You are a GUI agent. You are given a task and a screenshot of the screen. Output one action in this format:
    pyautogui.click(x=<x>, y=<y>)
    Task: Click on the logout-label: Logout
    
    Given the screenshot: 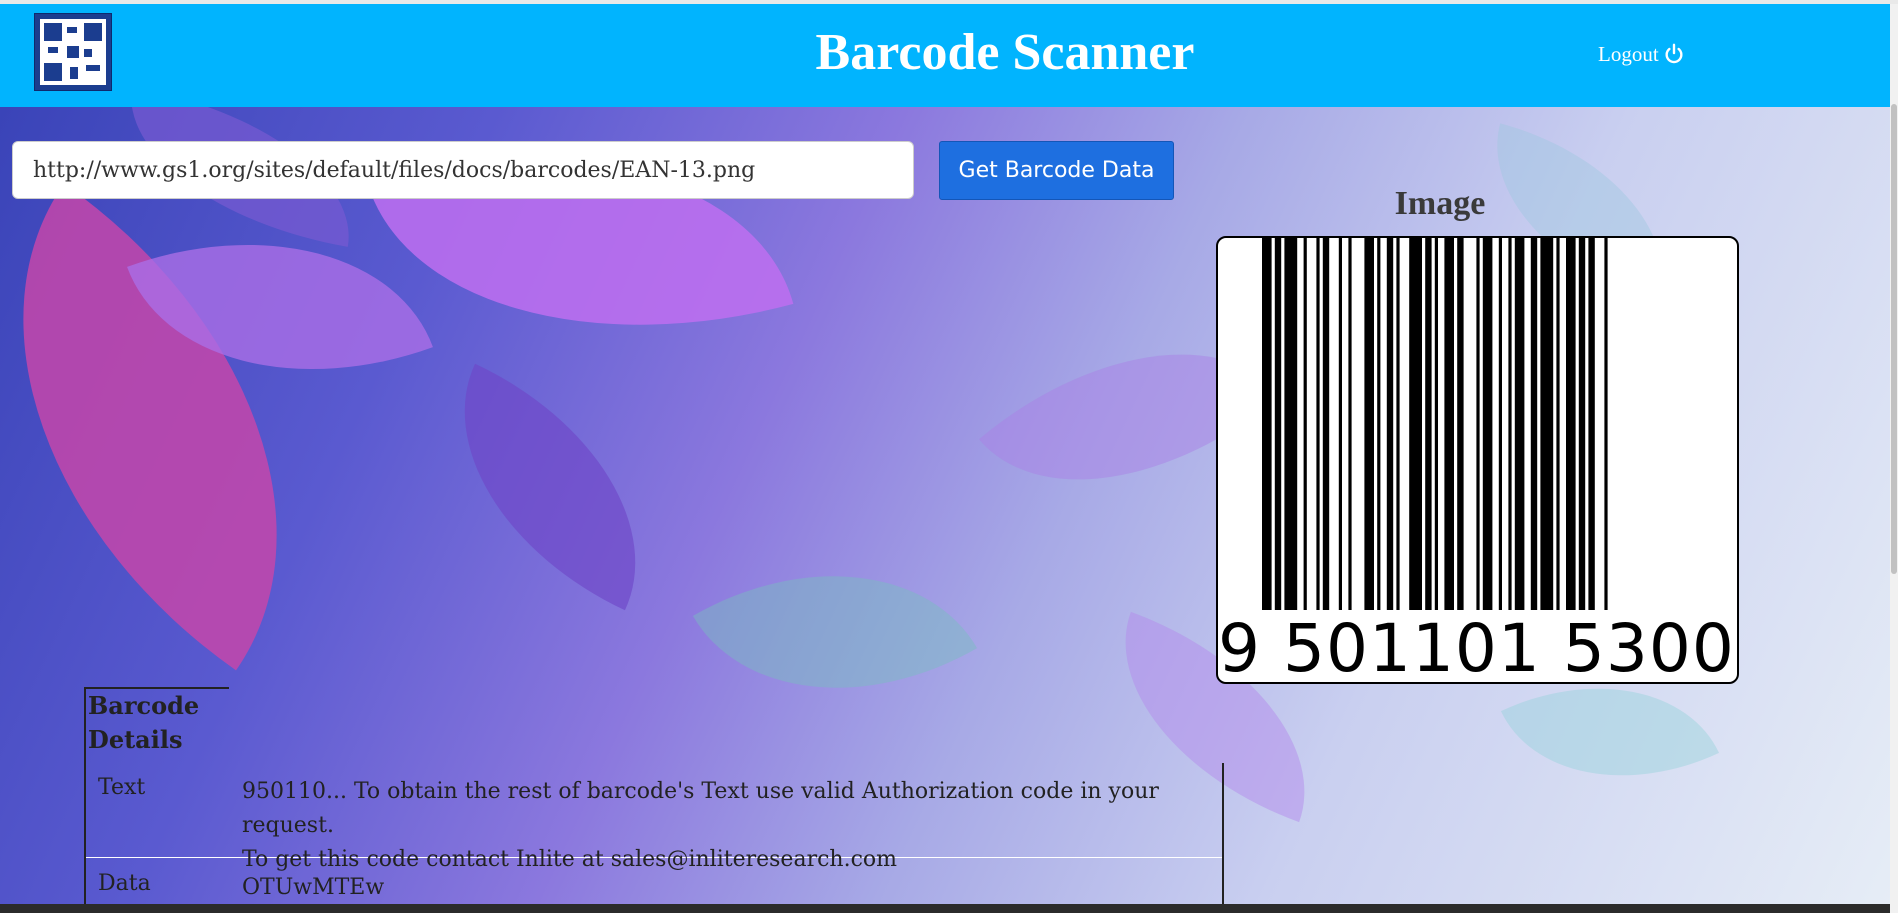 What is the action you would take?
    pyautogui.click(x=1628, y=54)
    